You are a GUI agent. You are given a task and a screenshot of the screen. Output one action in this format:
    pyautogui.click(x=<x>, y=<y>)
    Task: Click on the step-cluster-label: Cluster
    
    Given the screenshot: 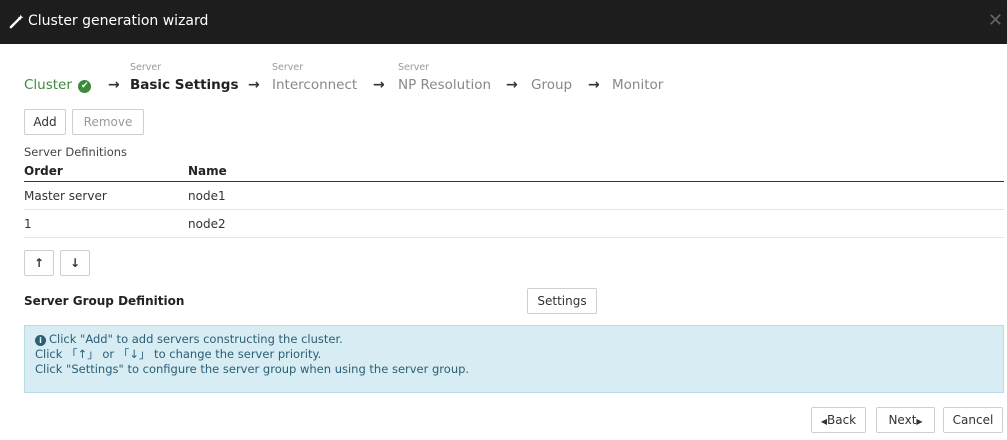 What is the action you would take?
    pyautogui.click(x=48, y=85)
    